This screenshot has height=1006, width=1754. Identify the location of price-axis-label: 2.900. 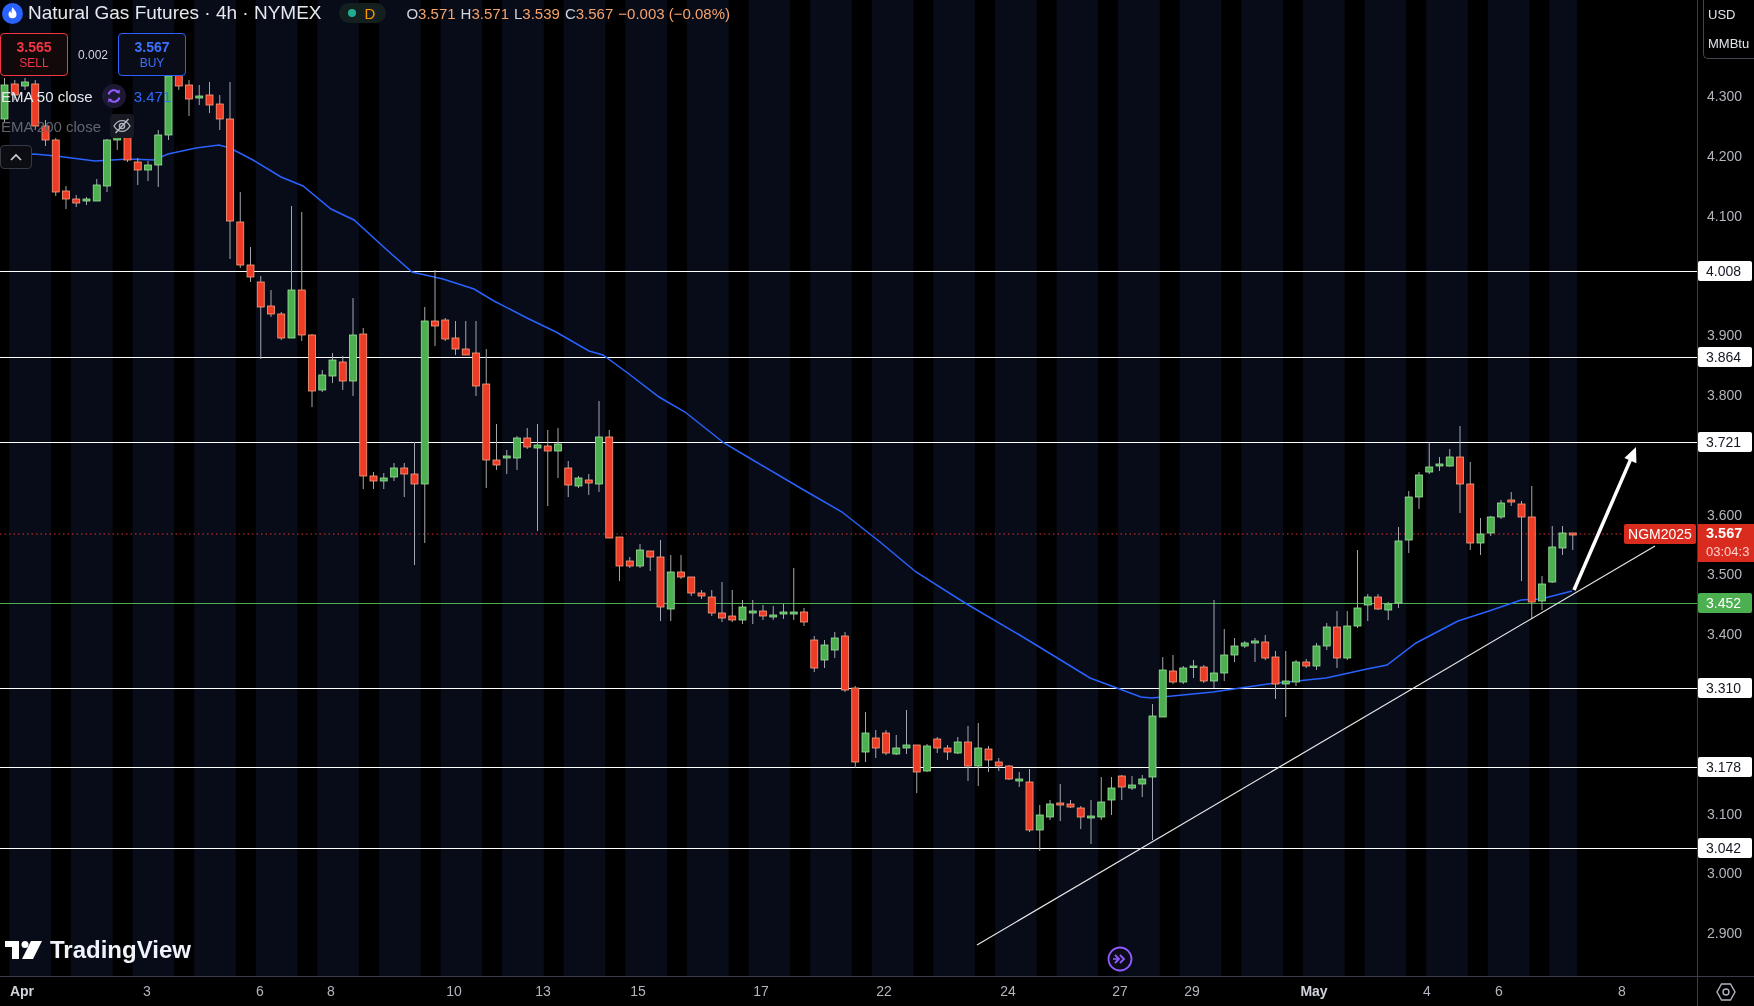
(1725, 933).